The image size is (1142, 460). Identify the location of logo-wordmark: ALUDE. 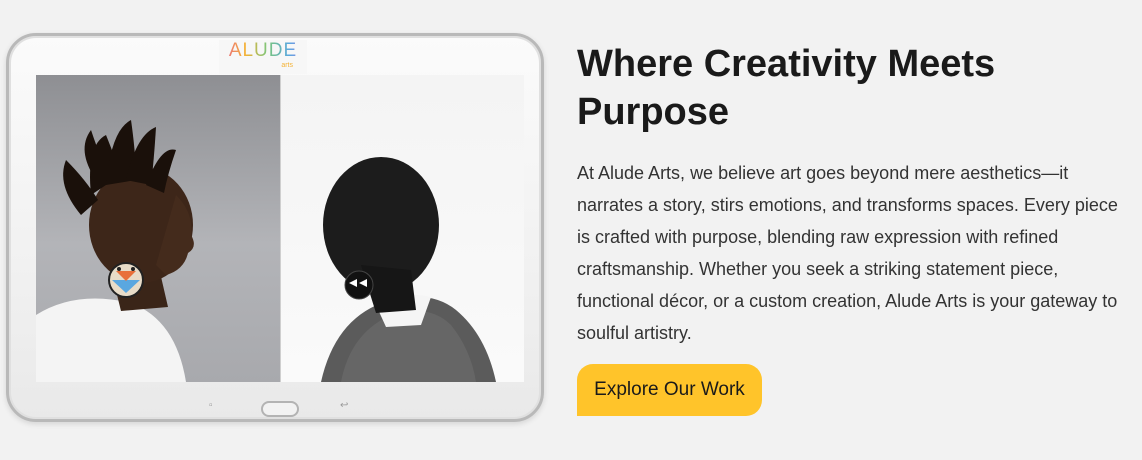
(263, 51).